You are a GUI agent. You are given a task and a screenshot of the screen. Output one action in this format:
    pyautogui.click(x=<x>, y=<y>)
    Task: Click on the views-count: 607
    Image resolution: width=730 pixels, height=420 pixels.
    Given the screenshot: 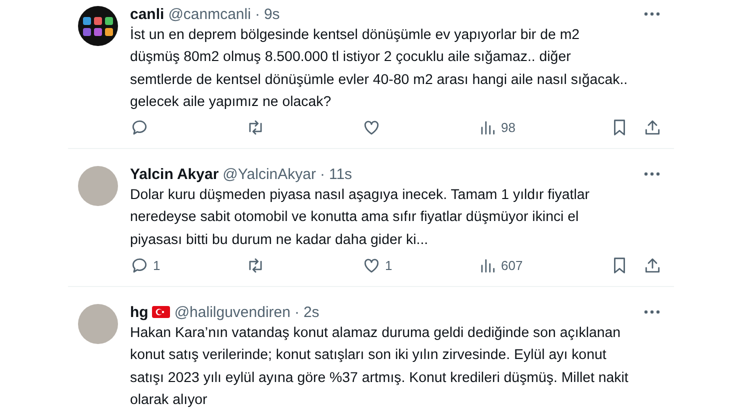 What is the action you would take?
    pyautogui.click(x=512, y=265)
    